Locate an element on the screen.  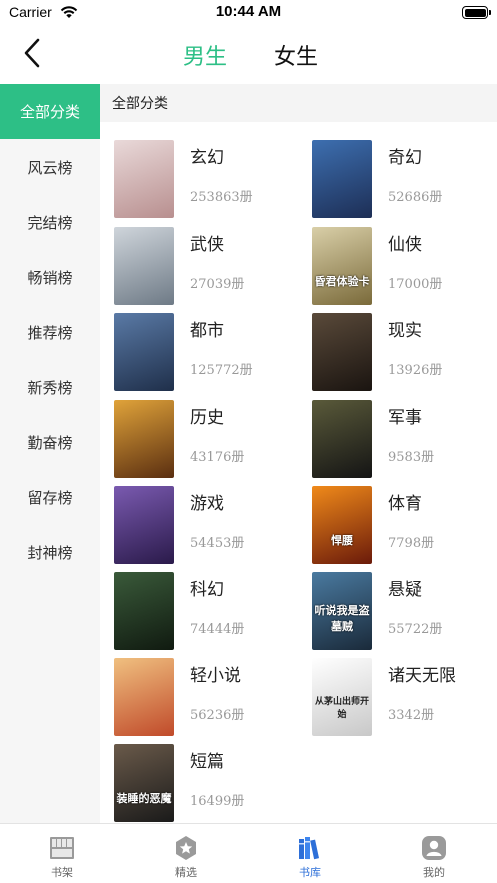
tab-bookshelf: 书架 is located at coordinates (62, 853).